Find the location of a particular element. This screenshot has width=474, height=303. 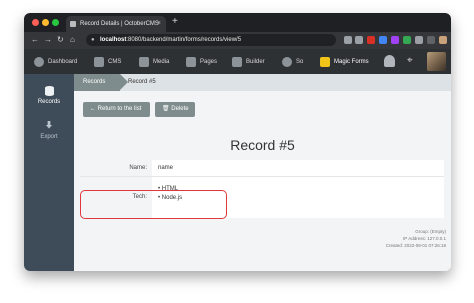

lightning-bolt-icon is located at coordinates (325, 61).